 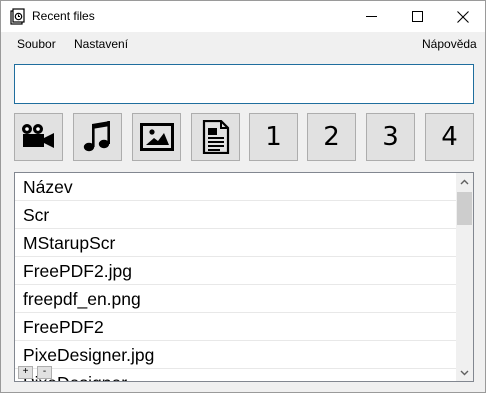 What do you see at coordinates (243, 16) in the screenshot?
I see `title-bar: Recent files` at bounding box center [243, 16].